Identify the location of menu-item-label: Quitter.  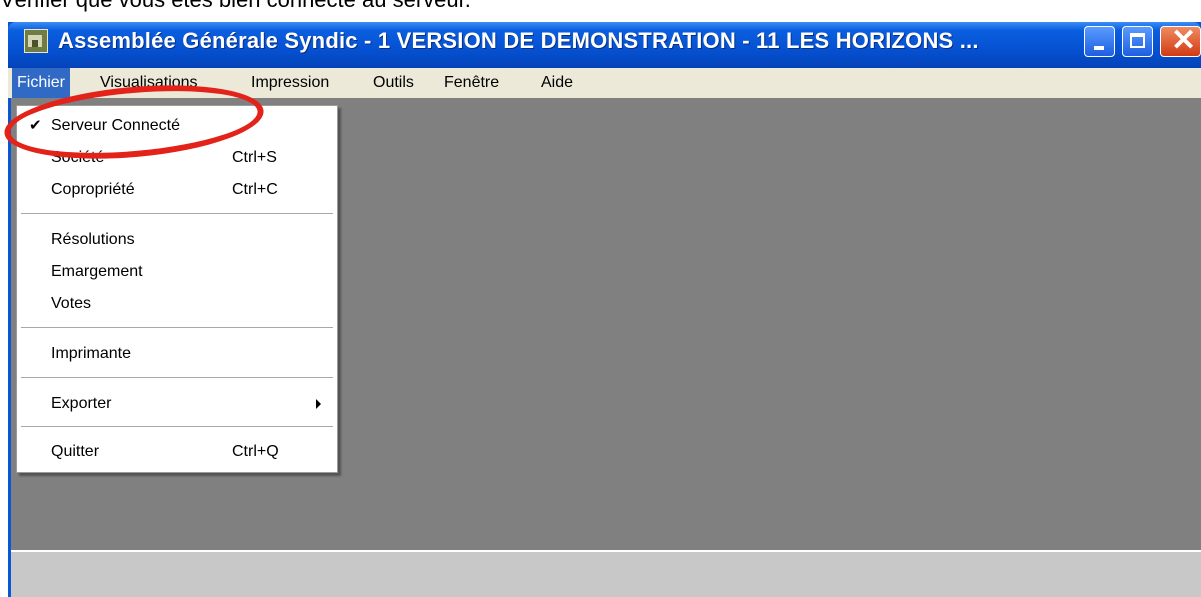
(75, 451).